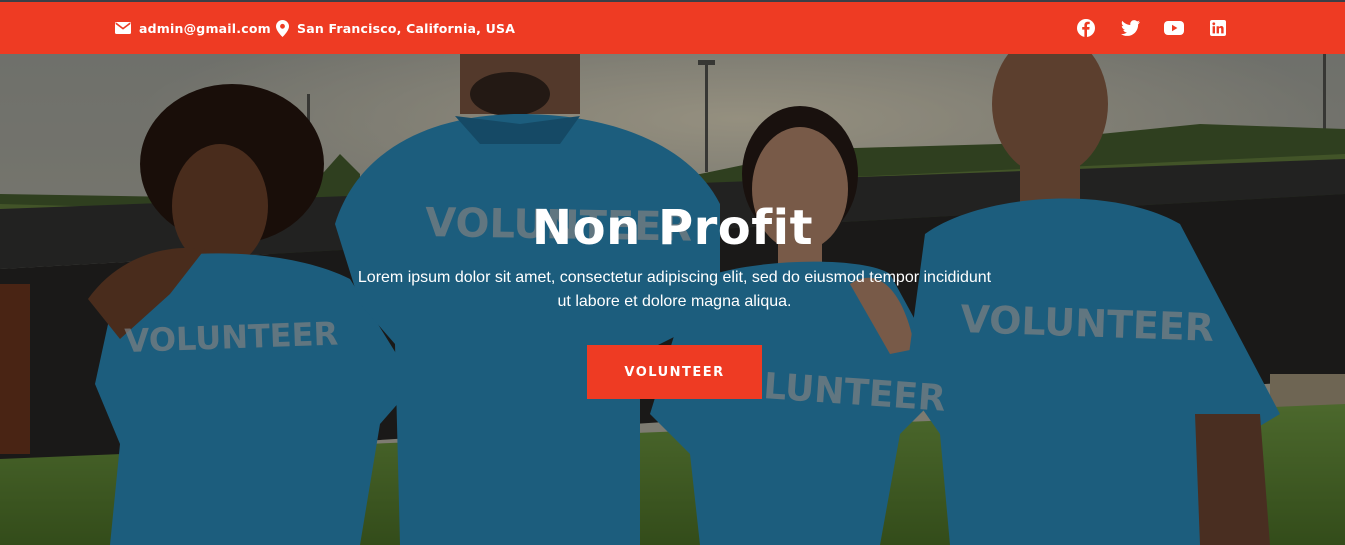 This screenshot has width=1345, height=545. I want to click on volunteer-button: VOLUNTEER, so click(674, 372).